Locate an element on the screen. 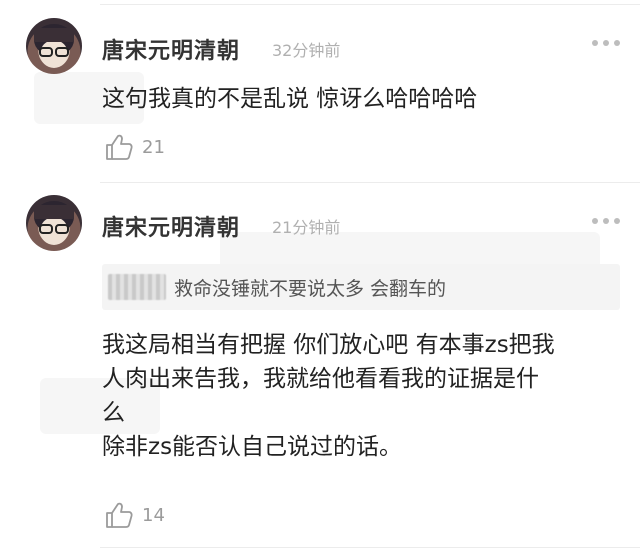 This screenshot has height=552, width=640. comment-line: 么 is located at coordinates (113, 413).